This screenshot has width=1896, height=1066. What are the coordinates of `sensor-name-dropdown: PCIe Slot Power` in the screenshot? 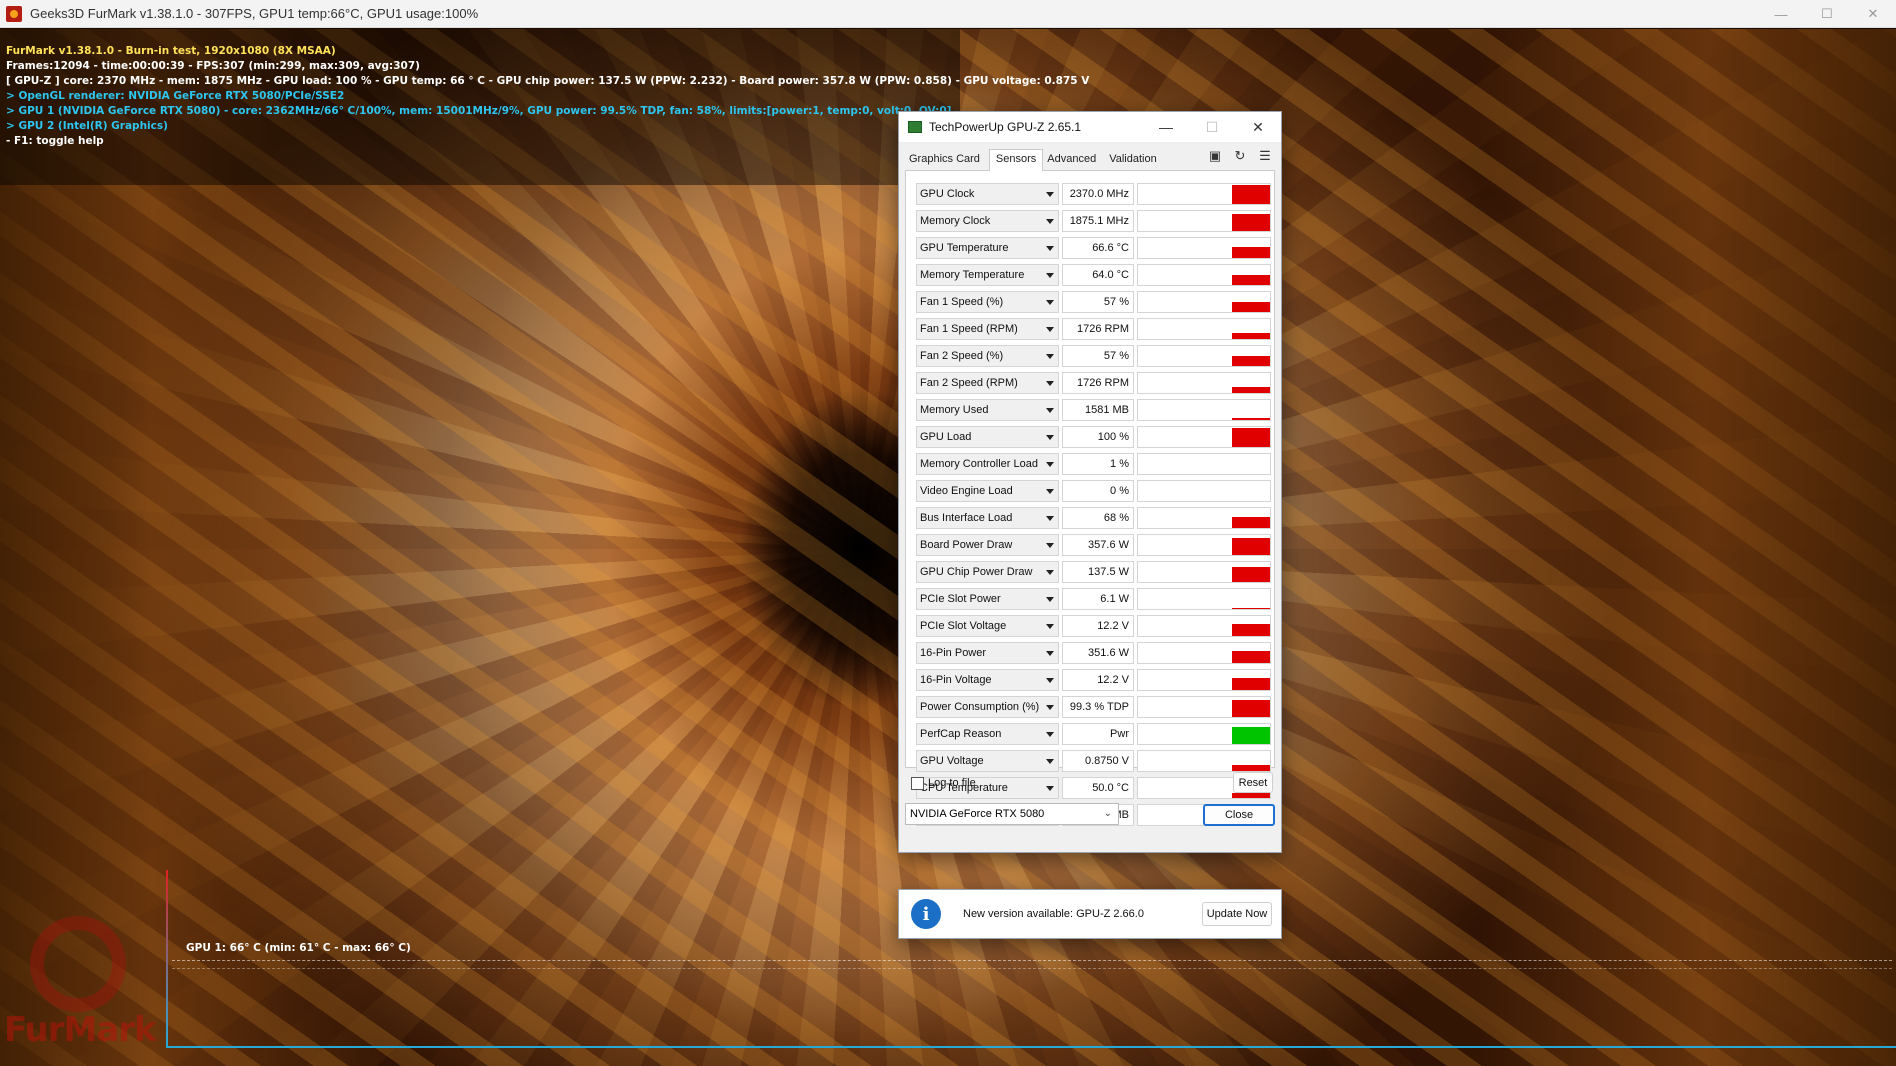 It's located at (987, 598).